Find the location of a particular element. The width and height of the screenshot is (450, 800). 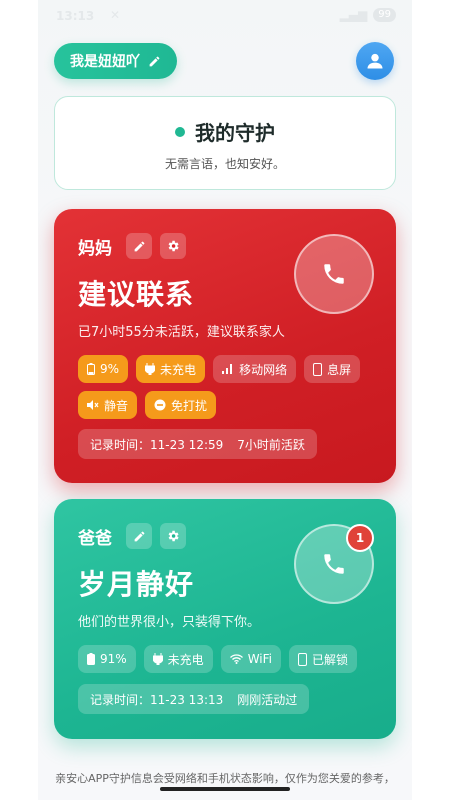

chip-battery: 9% is located at coordinates (103, 369).